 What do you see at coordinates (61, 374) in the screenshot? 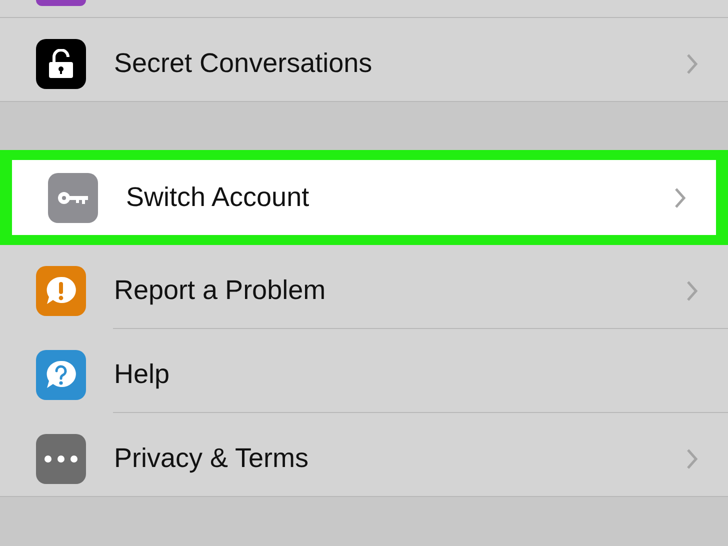
I see `question-bubble-icon` at bounding box center [61, 374].